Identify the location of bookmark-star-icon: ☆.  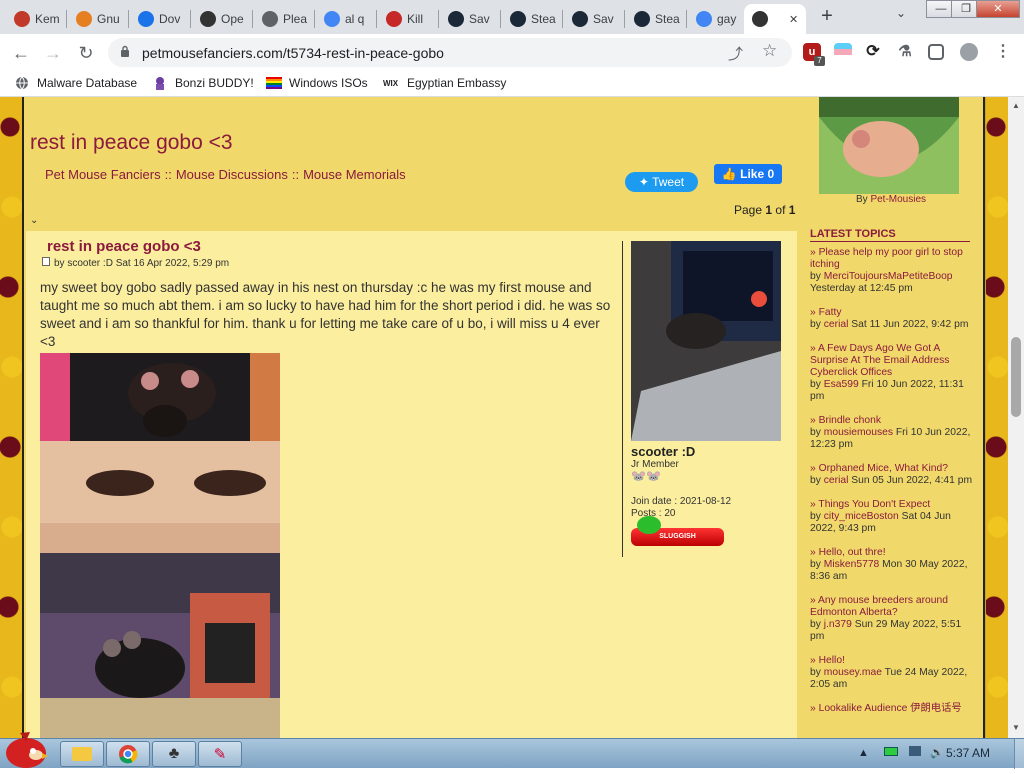
(769, 51).